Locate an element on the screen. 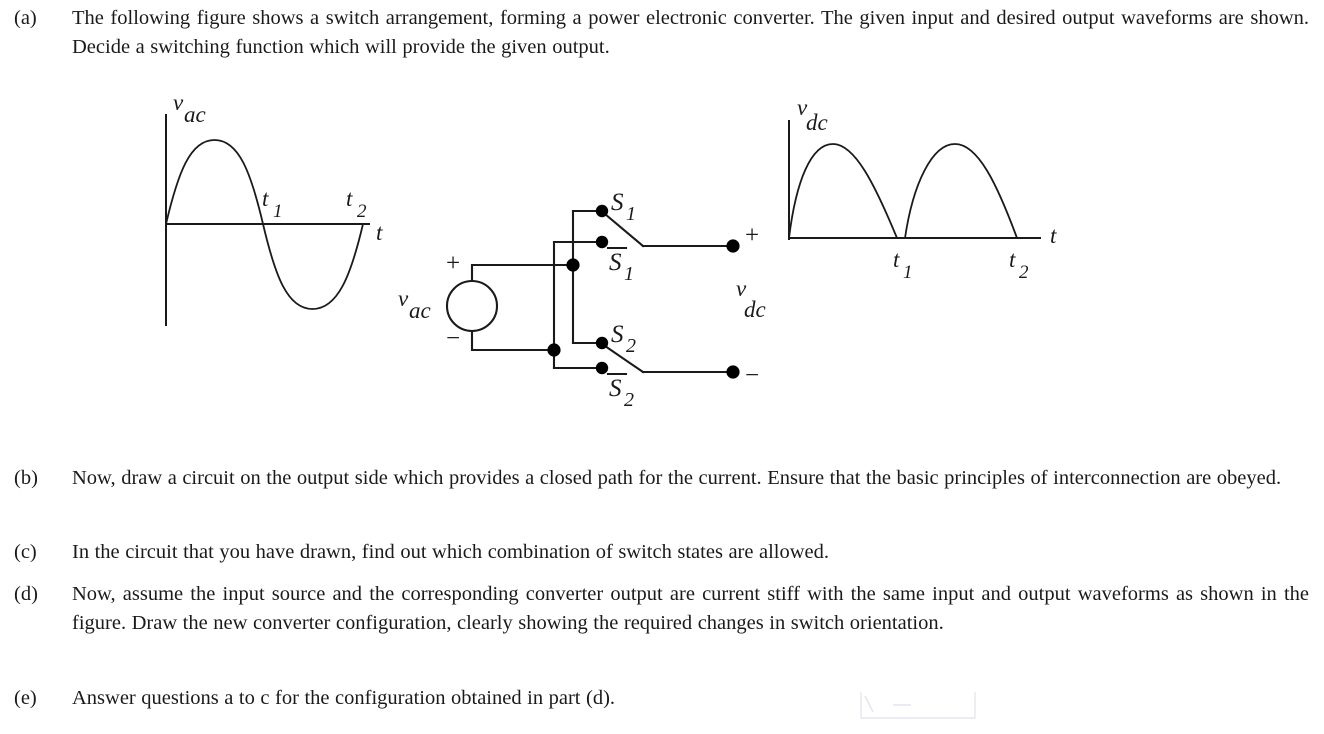 This screenshot has height=734, width=1324. node-s1-contact is located at coordinates (602, 211).